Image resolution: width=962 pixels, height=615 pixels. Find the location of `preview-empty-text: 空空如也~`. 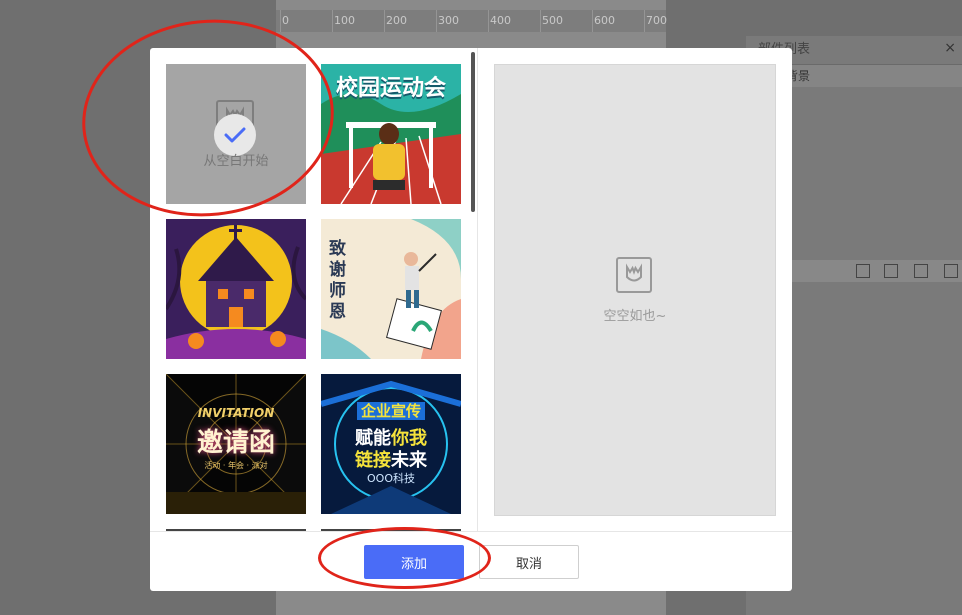

preview-empty-text: 空空如也~ is located at coordinates (635, 316).